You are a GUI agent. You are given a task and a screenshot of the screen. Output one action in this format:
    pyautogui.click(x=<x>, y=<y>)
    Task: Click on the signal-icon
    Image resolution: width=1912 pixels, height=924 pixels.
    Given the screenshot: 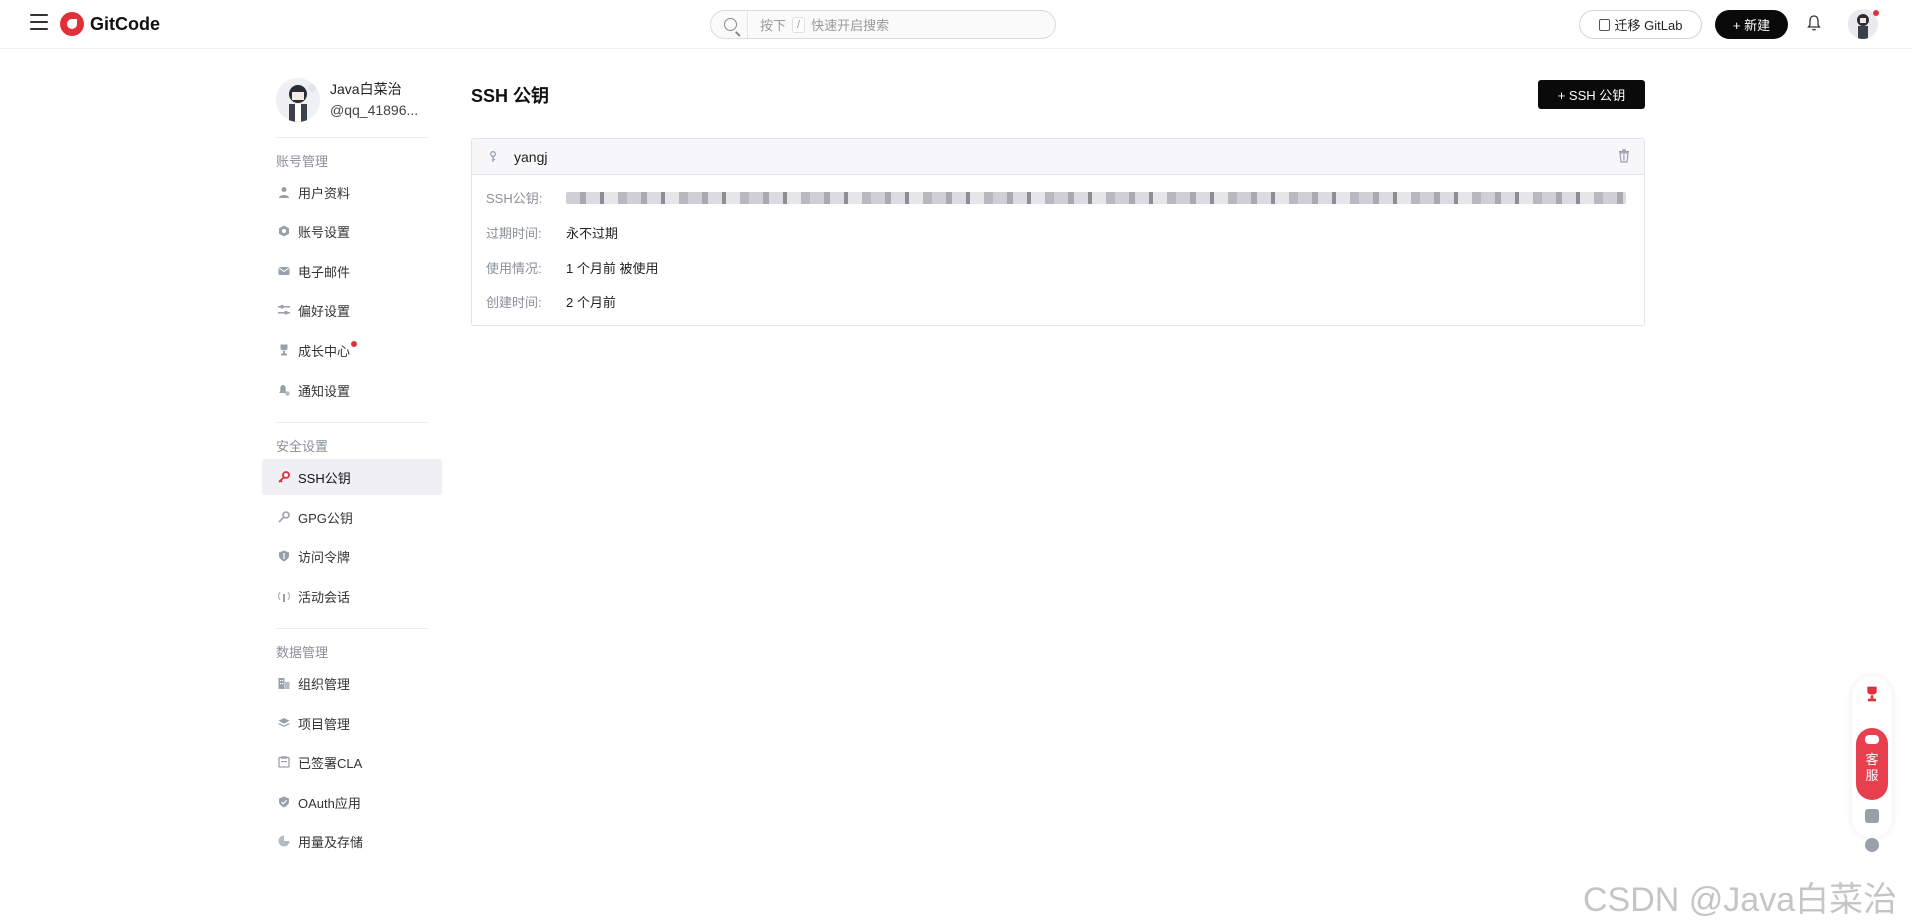 What is the action you would take?
    pyautogui.click(x=284, y=596)
    